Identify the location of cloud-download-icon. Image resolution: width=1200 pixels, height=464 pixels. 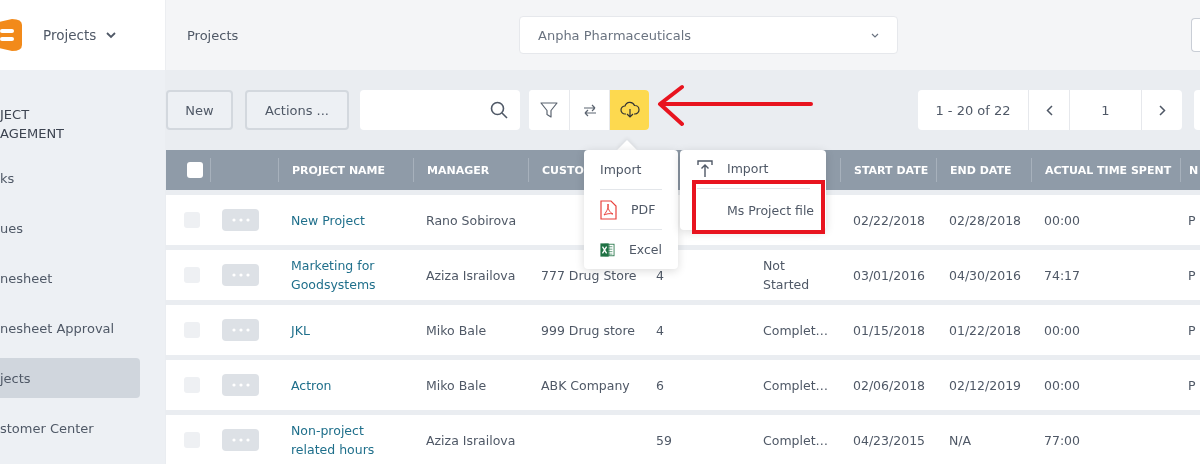
(629, 110).